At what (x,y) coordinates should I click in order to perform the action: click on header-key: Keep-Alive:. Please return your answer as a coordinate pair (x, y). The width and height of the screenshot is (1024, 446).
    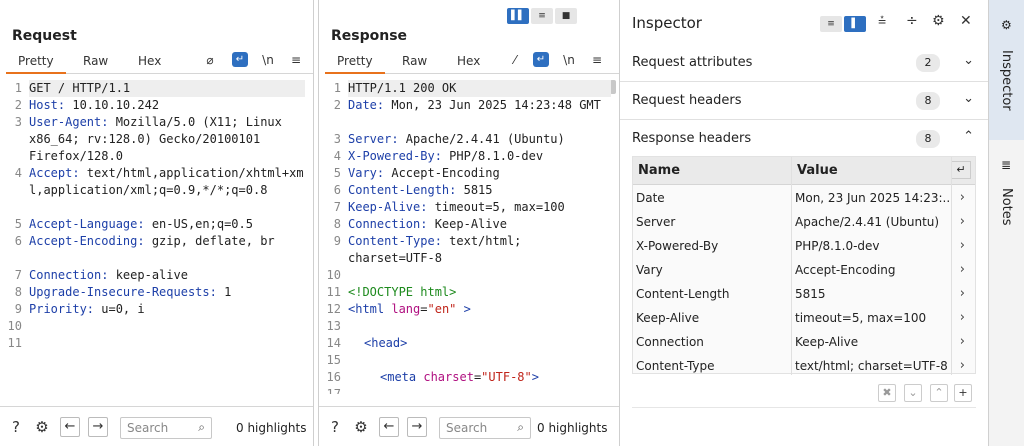
    Looking at the image, I should click on (388, 207).